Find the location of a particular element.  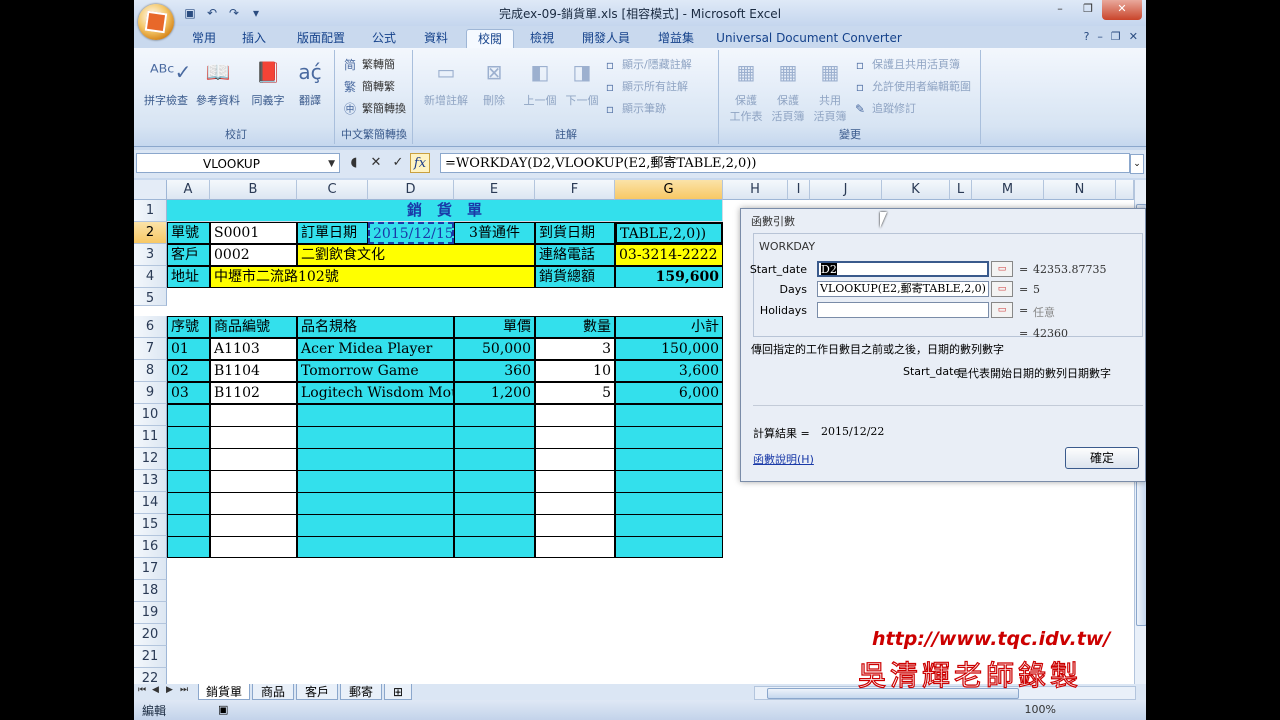

sheet-tab-customers: 客戶 is located at coordinates (317, 692).